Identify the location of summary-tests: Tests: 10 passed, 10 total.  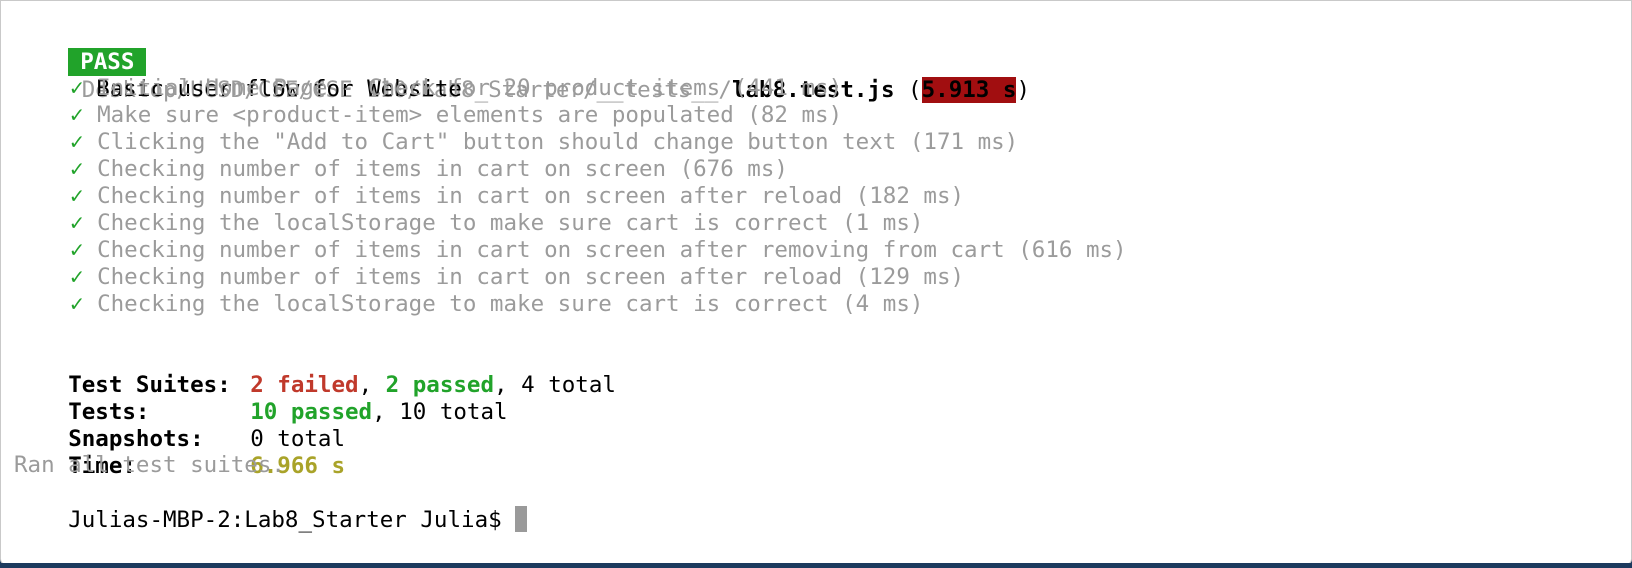
(288, 412).